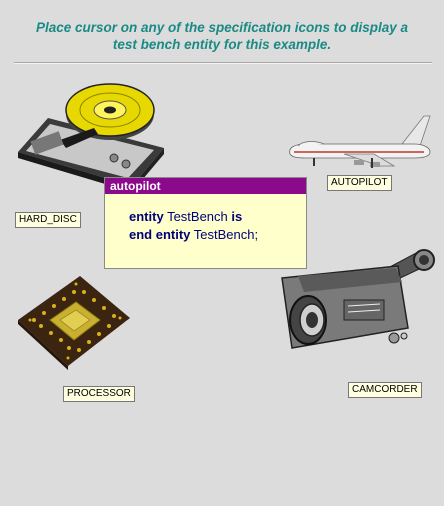 Image resolution: width=444 pixels, height=506 pixels. I want to click on tooltip-title: autopilot, so click(205, 186).